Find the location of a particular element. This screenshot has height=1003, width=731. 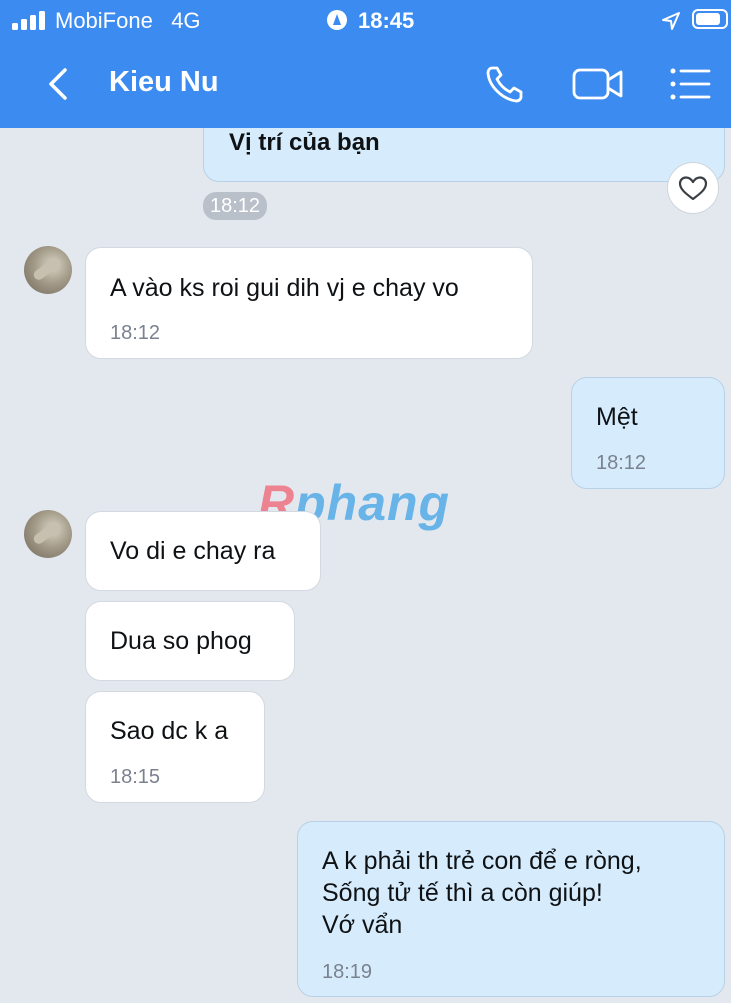

message-text-line: Vớ vẩn is located at coordinates (362, 925).